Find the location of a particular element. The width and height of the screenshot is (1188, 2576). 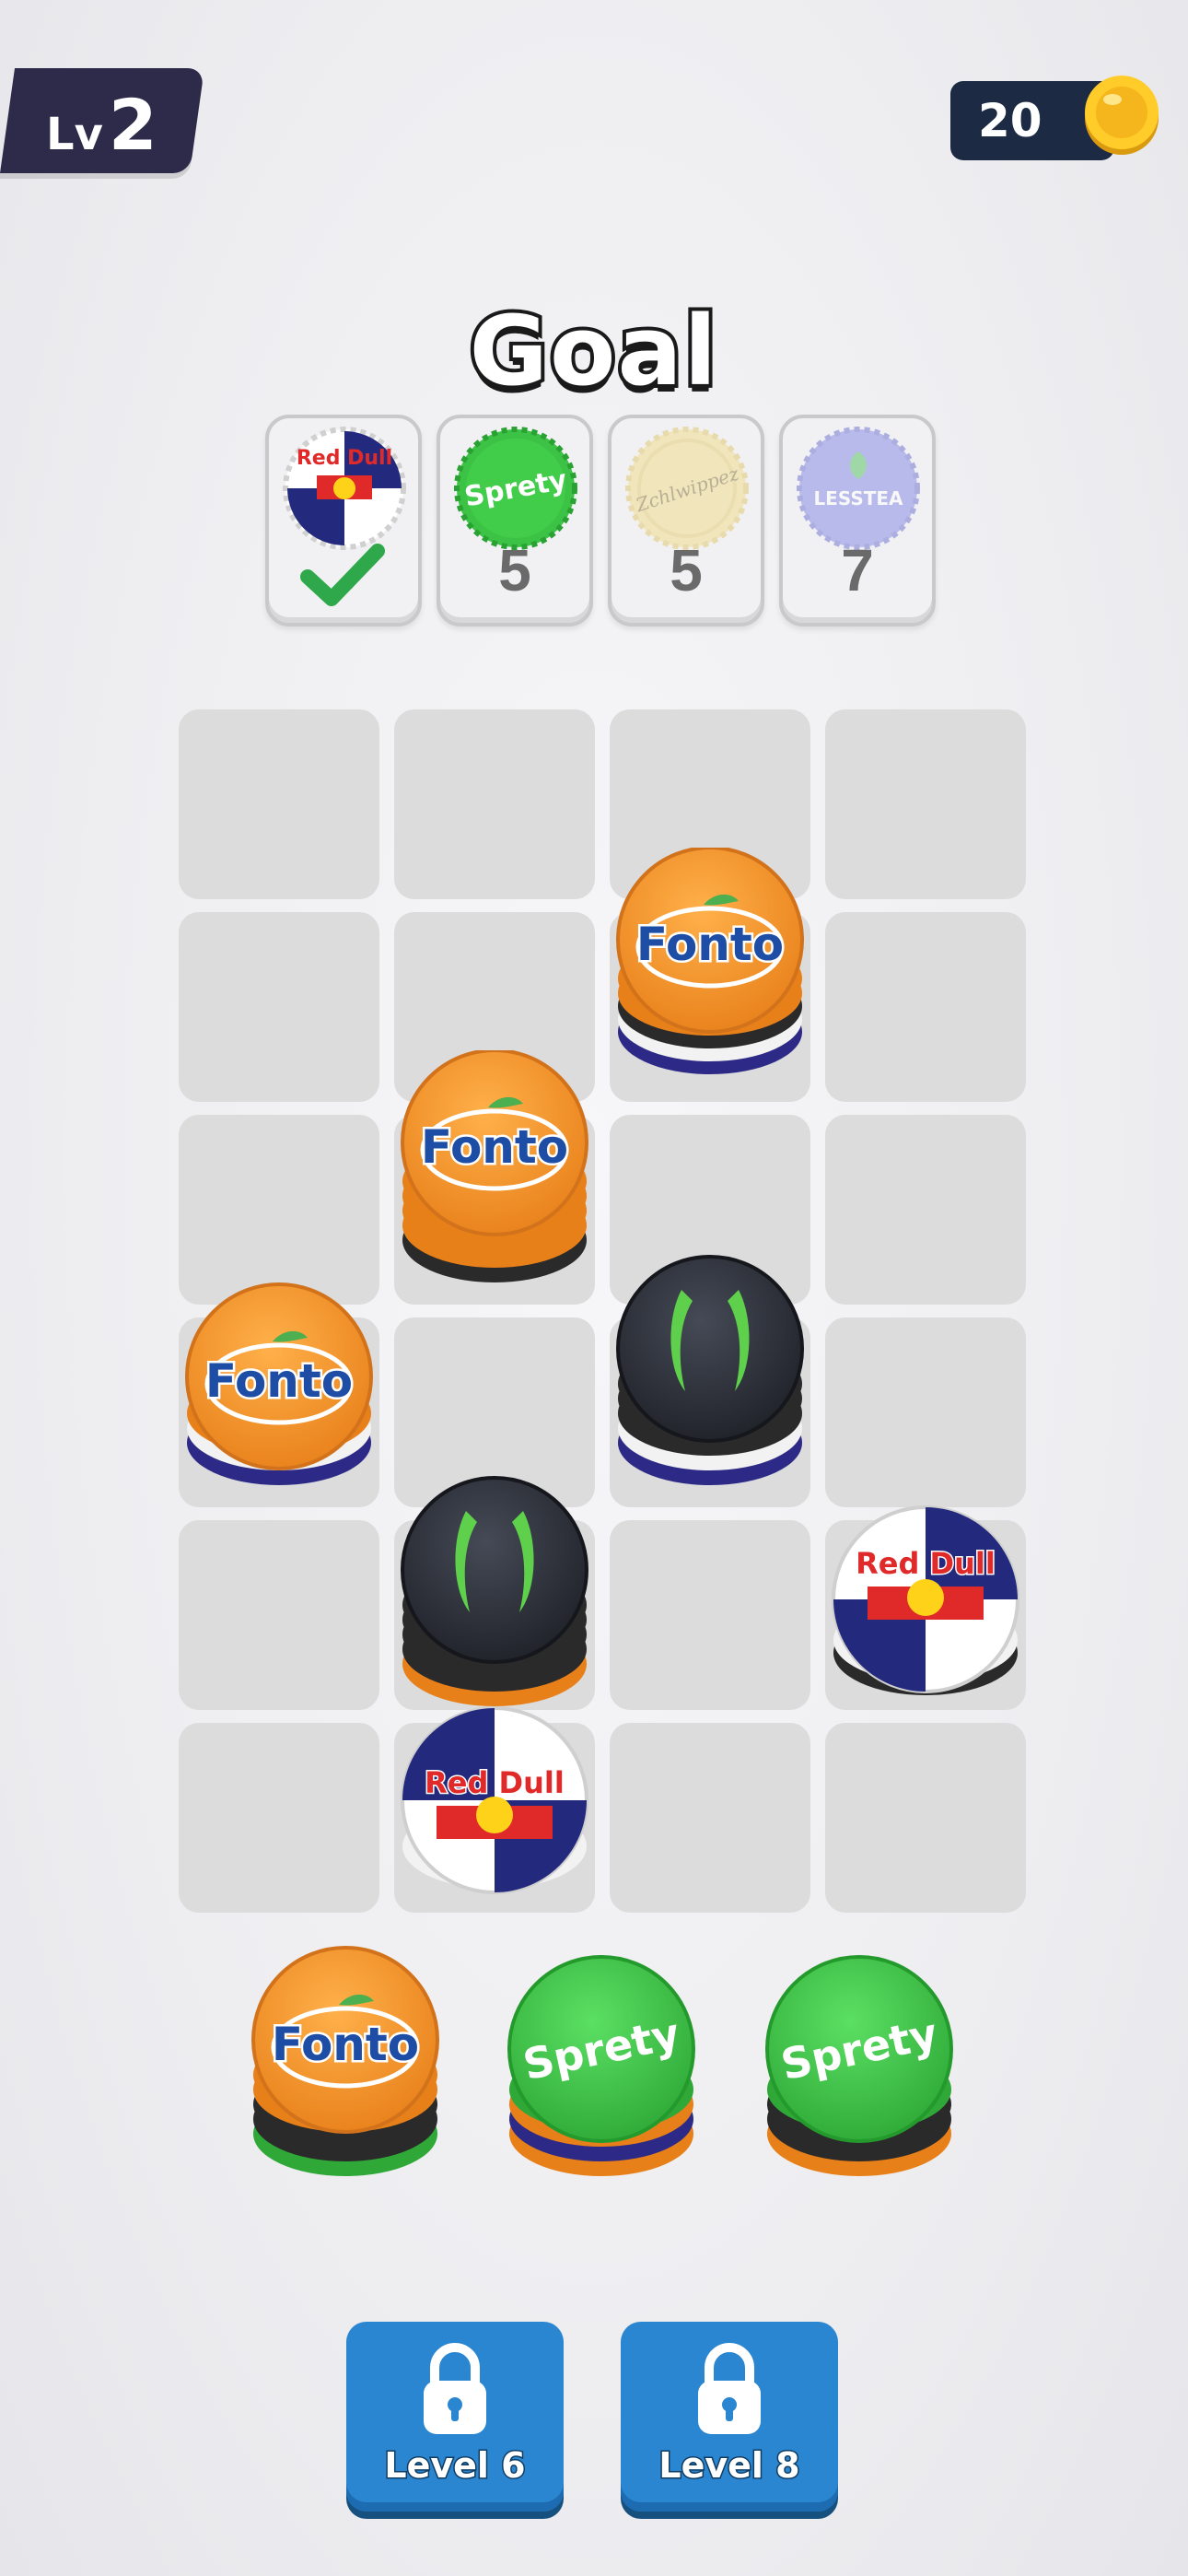

locked-slot-button-2: Level 8 is located at coordinates (729, 2417).